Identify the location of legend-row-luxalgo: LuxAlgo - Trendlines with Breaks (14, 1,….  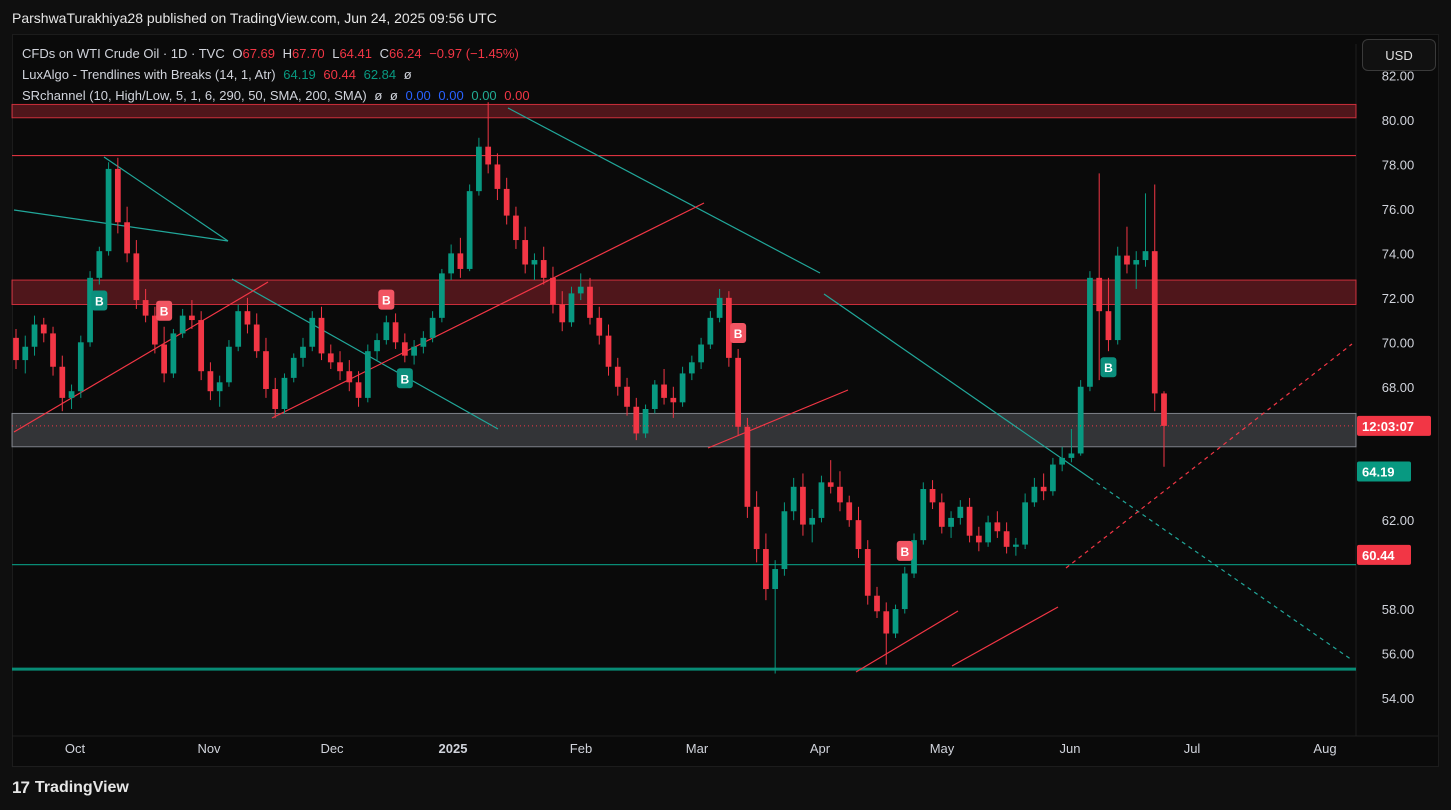
(219, 74).